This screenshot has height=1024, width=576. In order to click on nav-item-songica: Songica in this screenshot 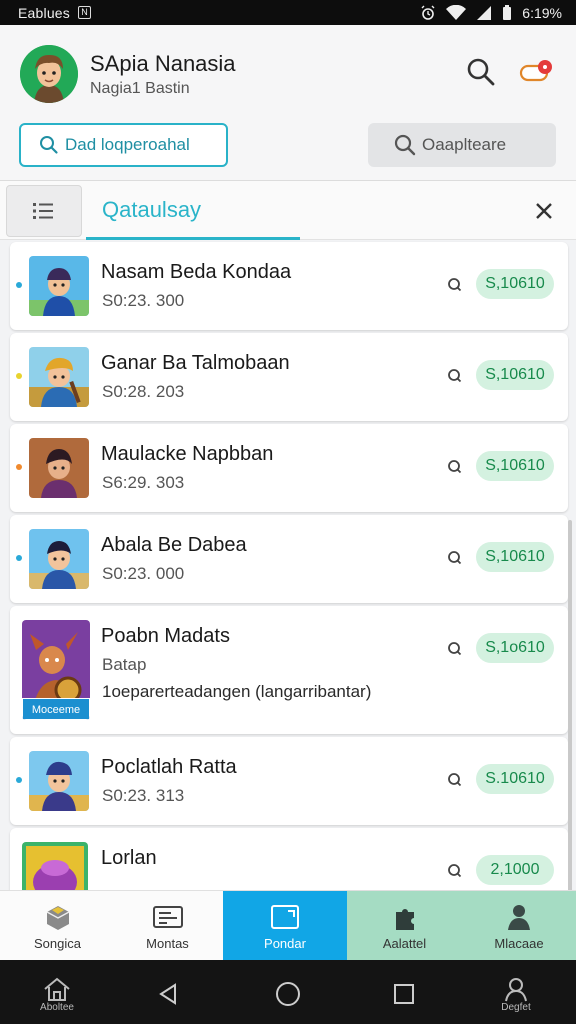, I will do `click(57, 926)`.